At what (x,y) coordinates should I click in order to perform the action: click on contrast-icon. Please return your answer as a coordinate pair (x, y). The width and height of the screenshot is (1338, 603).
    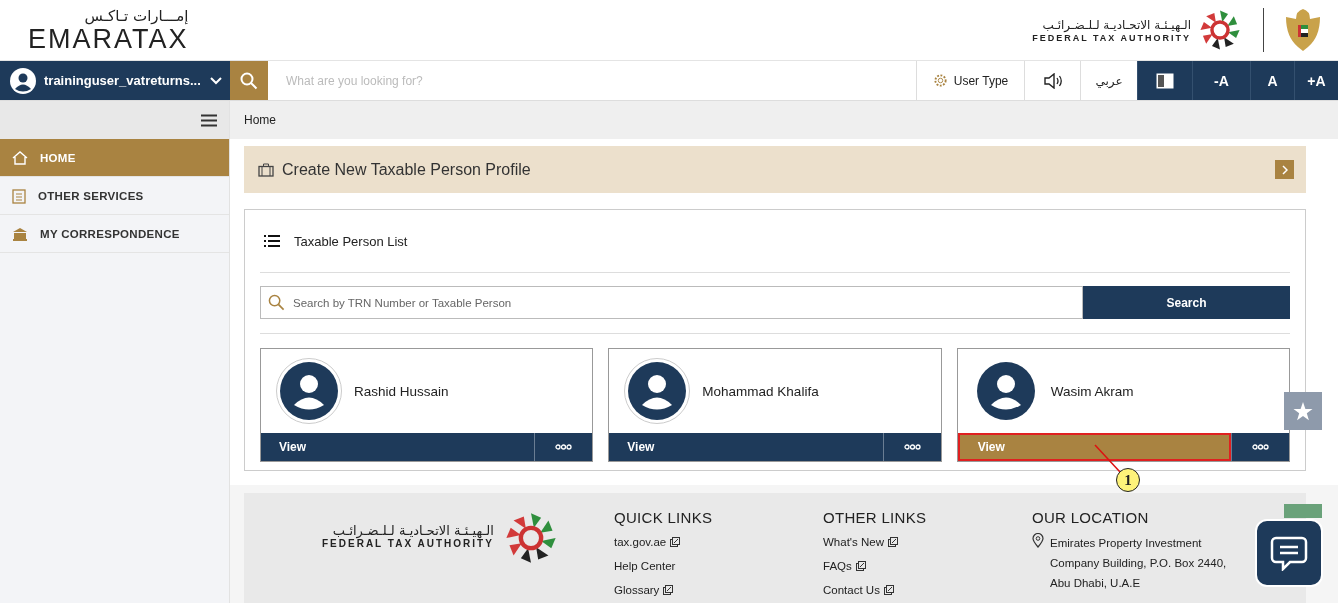
    Looking at the image, I should click on (1165, 80).